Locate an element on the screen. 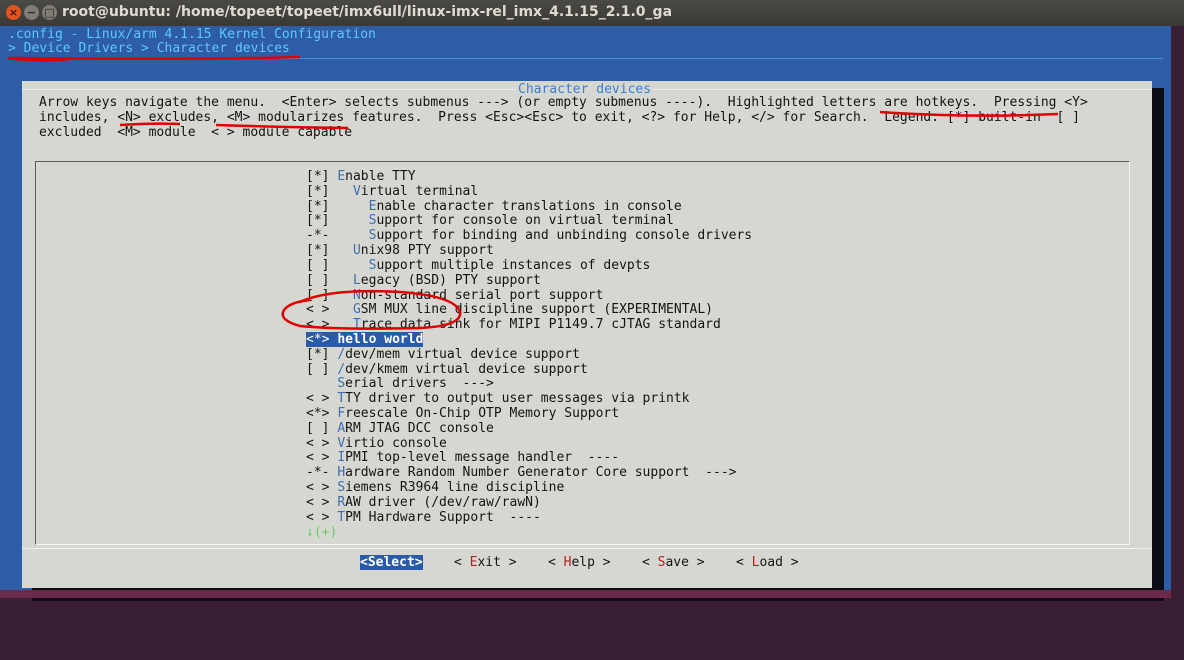 This screenshot has width=1184, height=660. menu-item-text: nable TTY is located at coordinates (380, 176).